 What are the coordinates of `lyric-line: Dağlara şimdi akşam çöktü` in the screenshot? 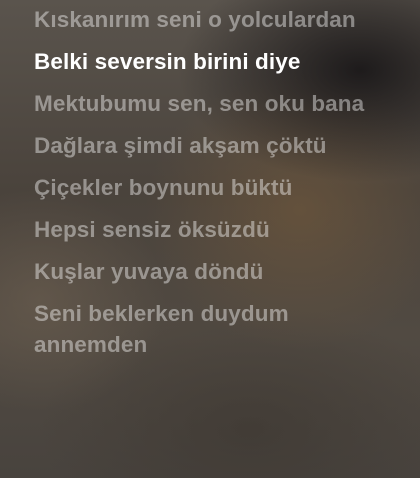 It's located at (219, 145).